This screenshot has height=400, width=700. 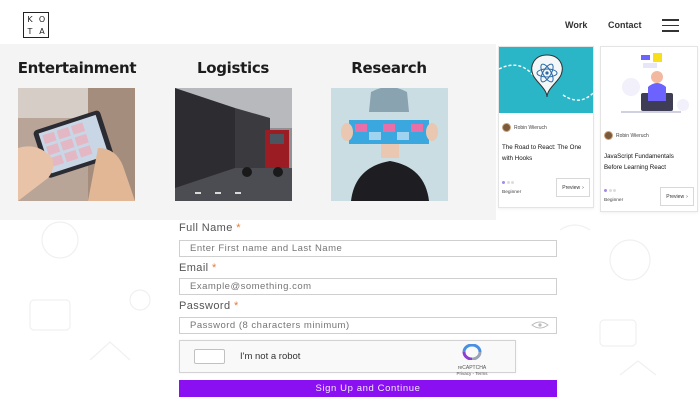 I want to click on top-header: K O T A Work Contact, so click(x=350, y=24).